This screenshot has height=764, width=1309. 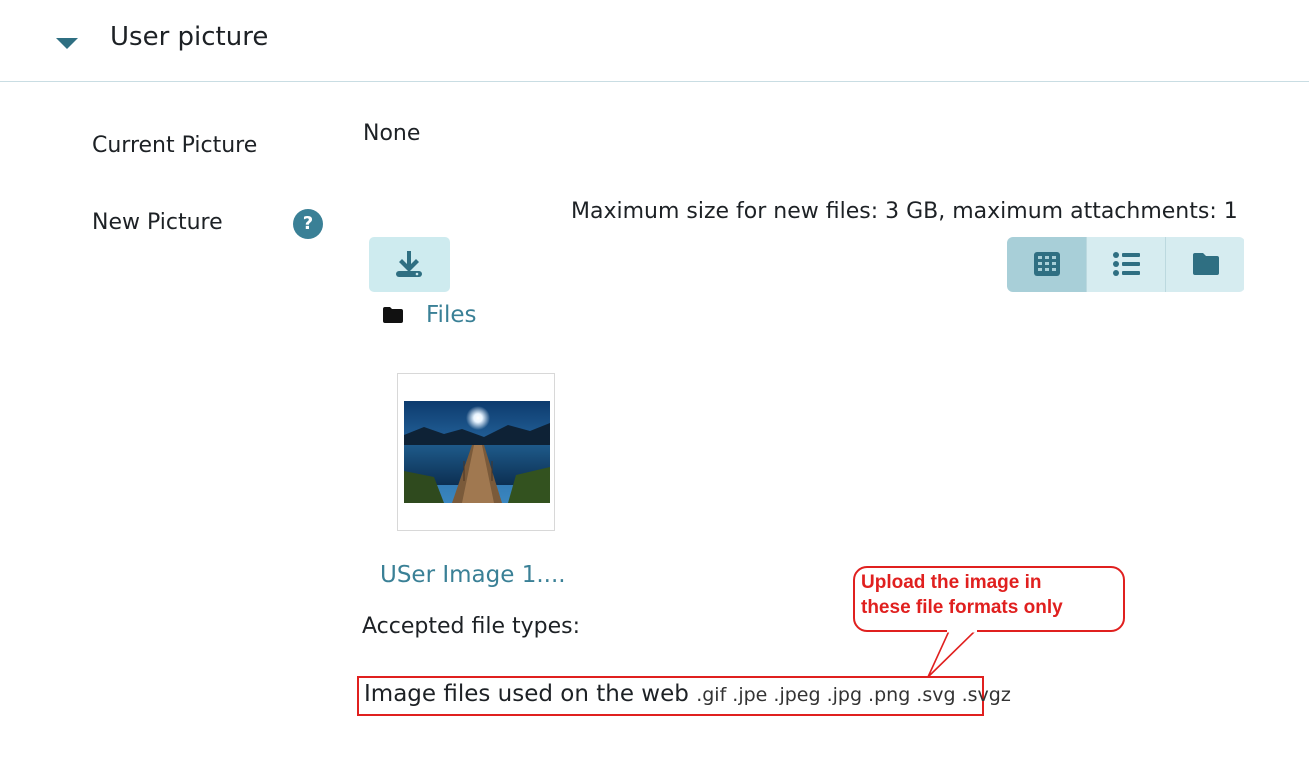 What do you see at coordinates (175, 145) in the screenshot?
I see `current-picture-label: Current Picture` at bounding box center [175, 145].